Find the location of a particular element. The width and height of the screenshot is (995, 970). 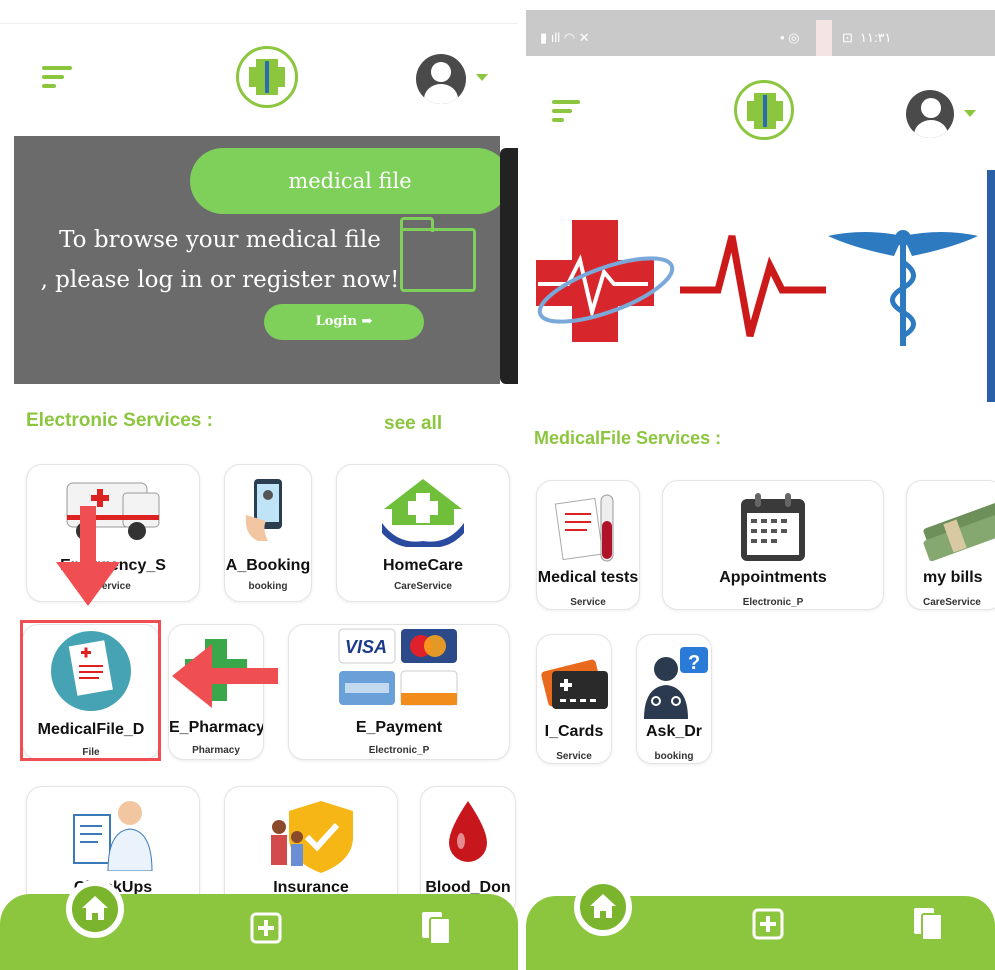

caduceus-icon is located at coordinates (903, 288).